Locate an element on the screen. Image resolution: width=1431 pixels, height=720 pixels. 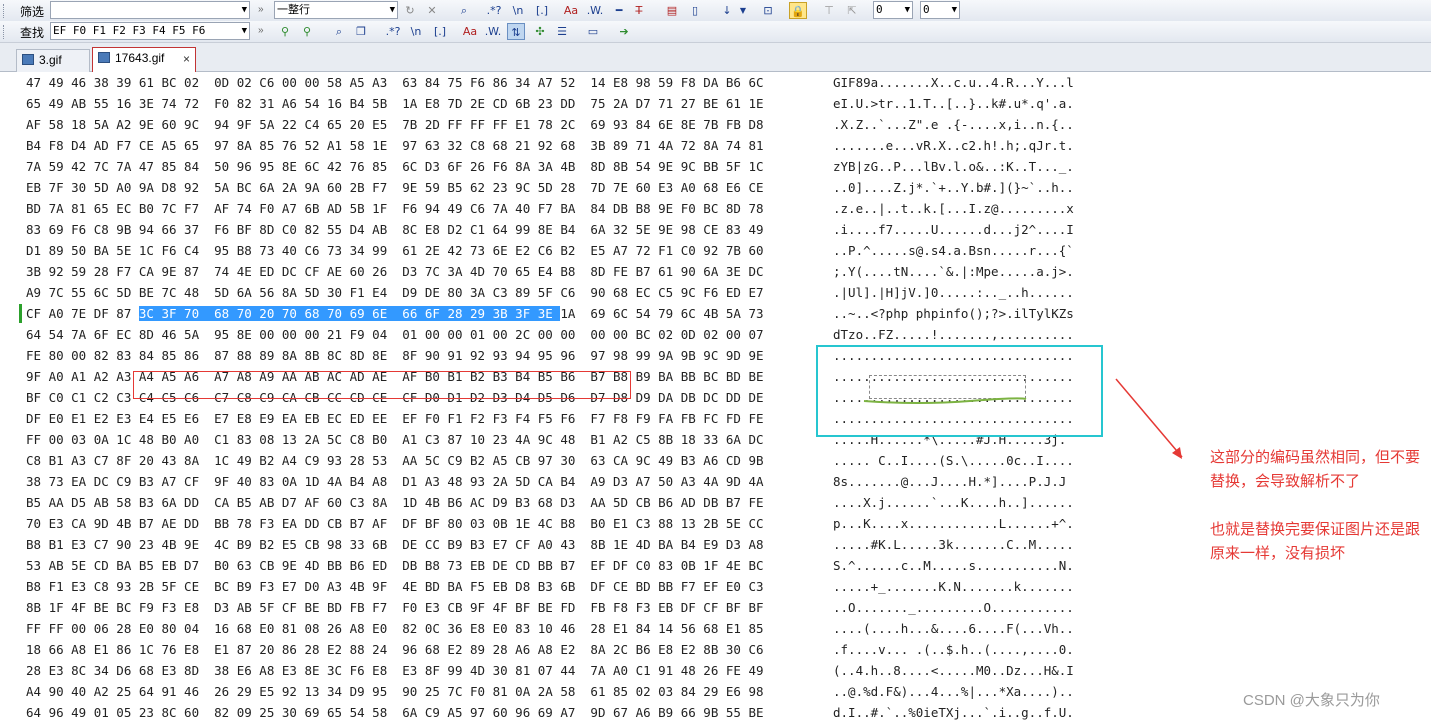
ascii-text: ;.Y(....tN....`&.|:Mpe.....a.j>. is located at coordinates (953, 271).